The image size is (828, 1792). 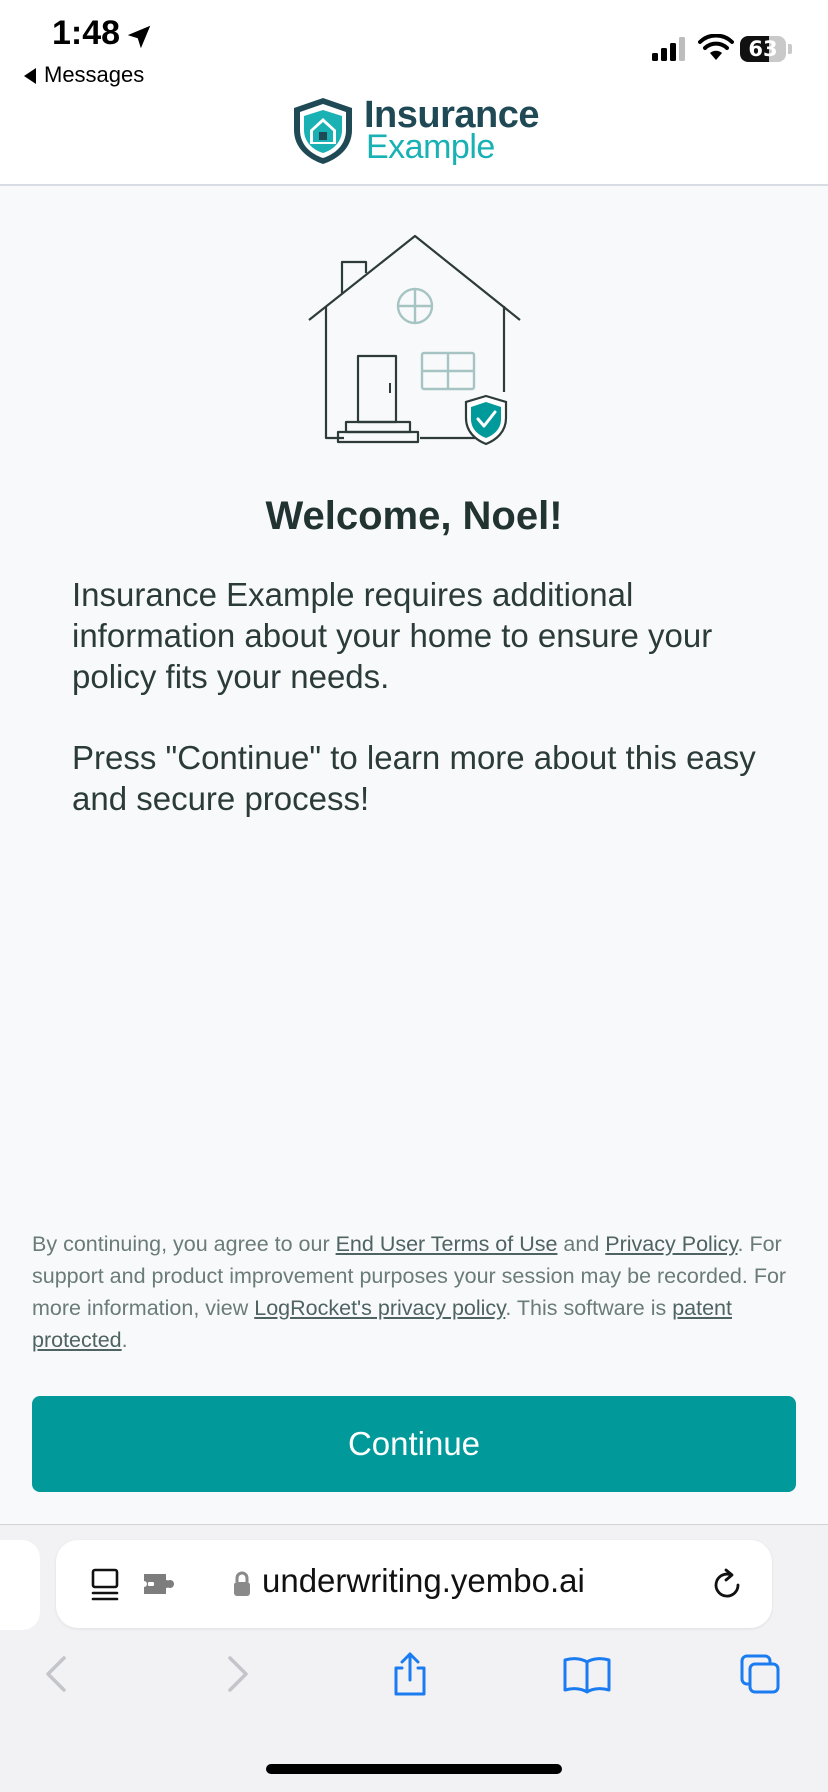 What do you see at coordinates (423, 1581) in the screenshot?
I see `url-text: underwriting.yembo.ai` at bounding box center [423, 1581].